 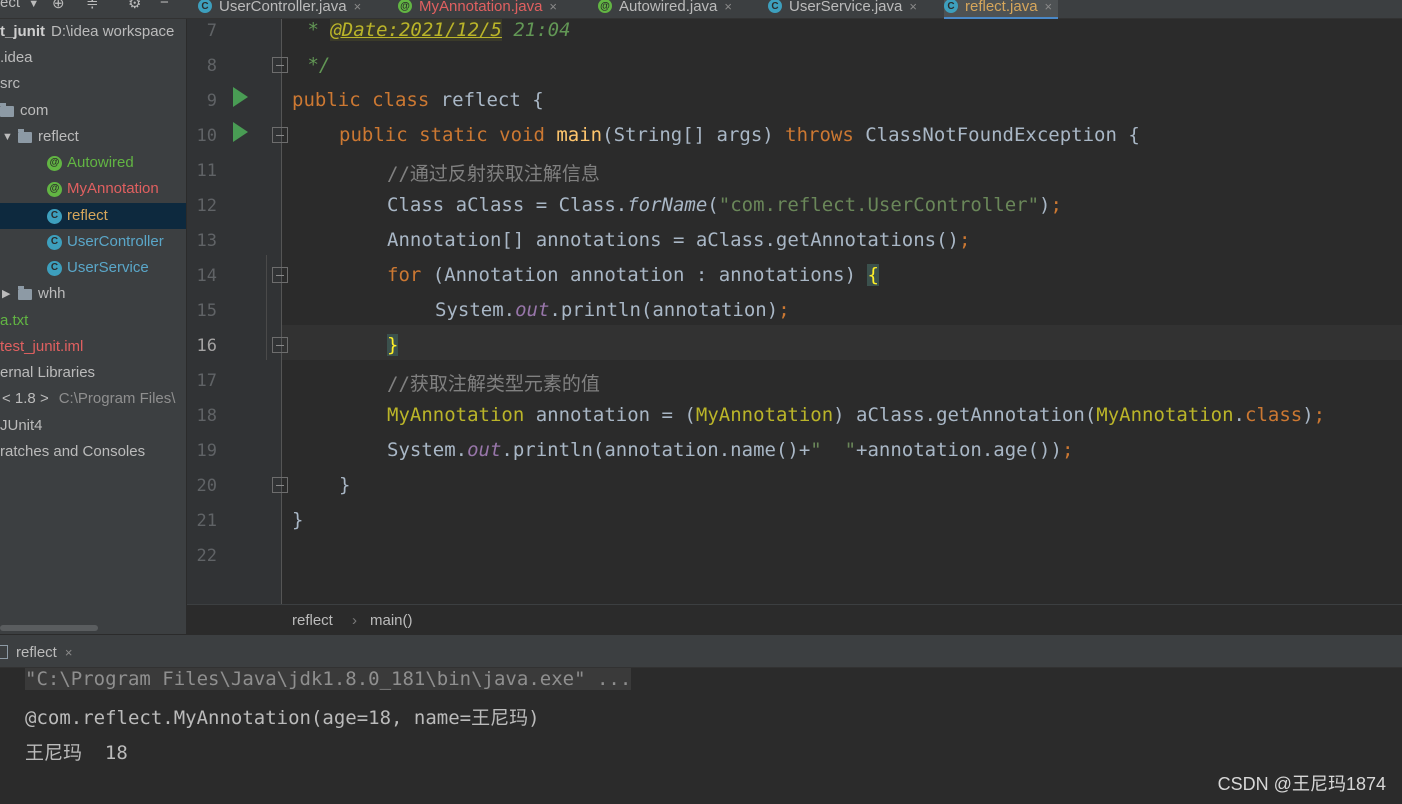 What do you see at coordinates (266, 307) in the screenshot?
I see `indent-guide` at bounding box center [266, 307].